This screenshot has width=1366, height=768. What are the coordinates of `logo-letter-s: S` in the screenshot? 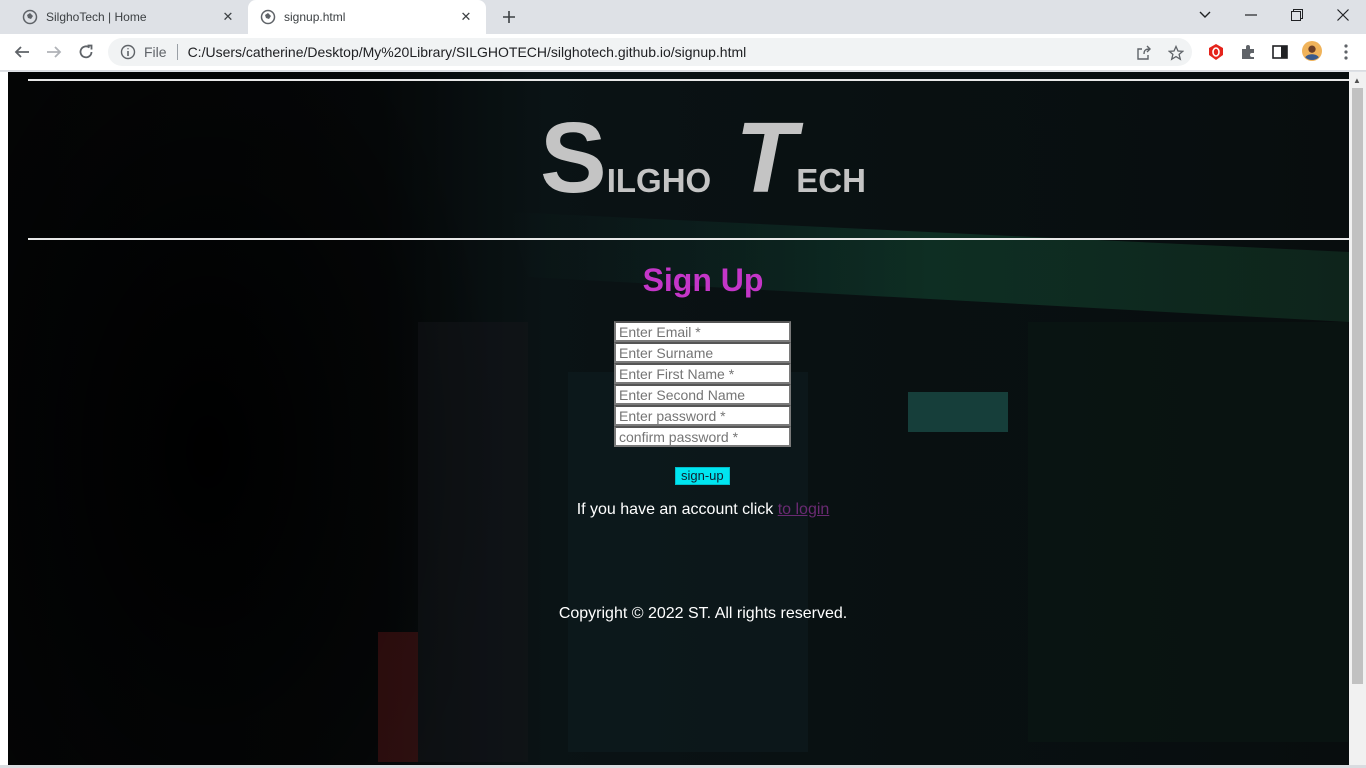 It's located at (573, 158).